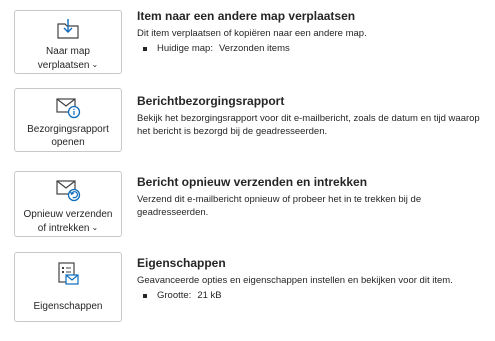 This screenshot has width=495, height=341. I want to click on size-label: Grootte:, so click(174, 295).